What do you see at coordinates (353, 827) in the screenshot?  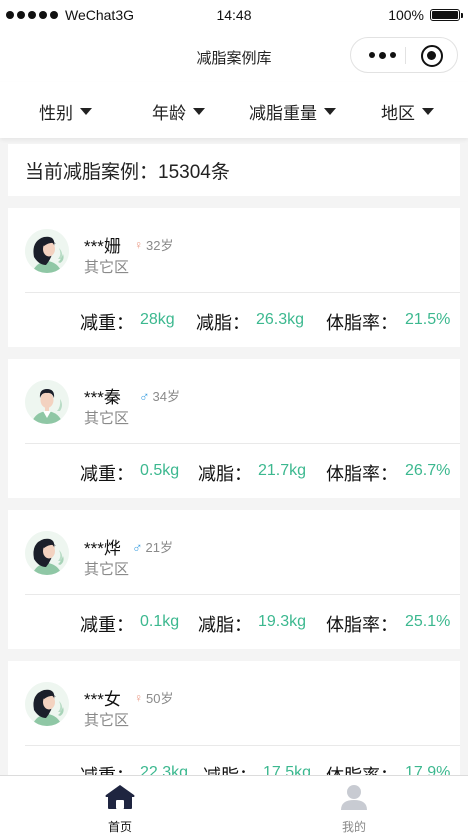 I see `tab-label: 我的` at bounding box center [353, 827].